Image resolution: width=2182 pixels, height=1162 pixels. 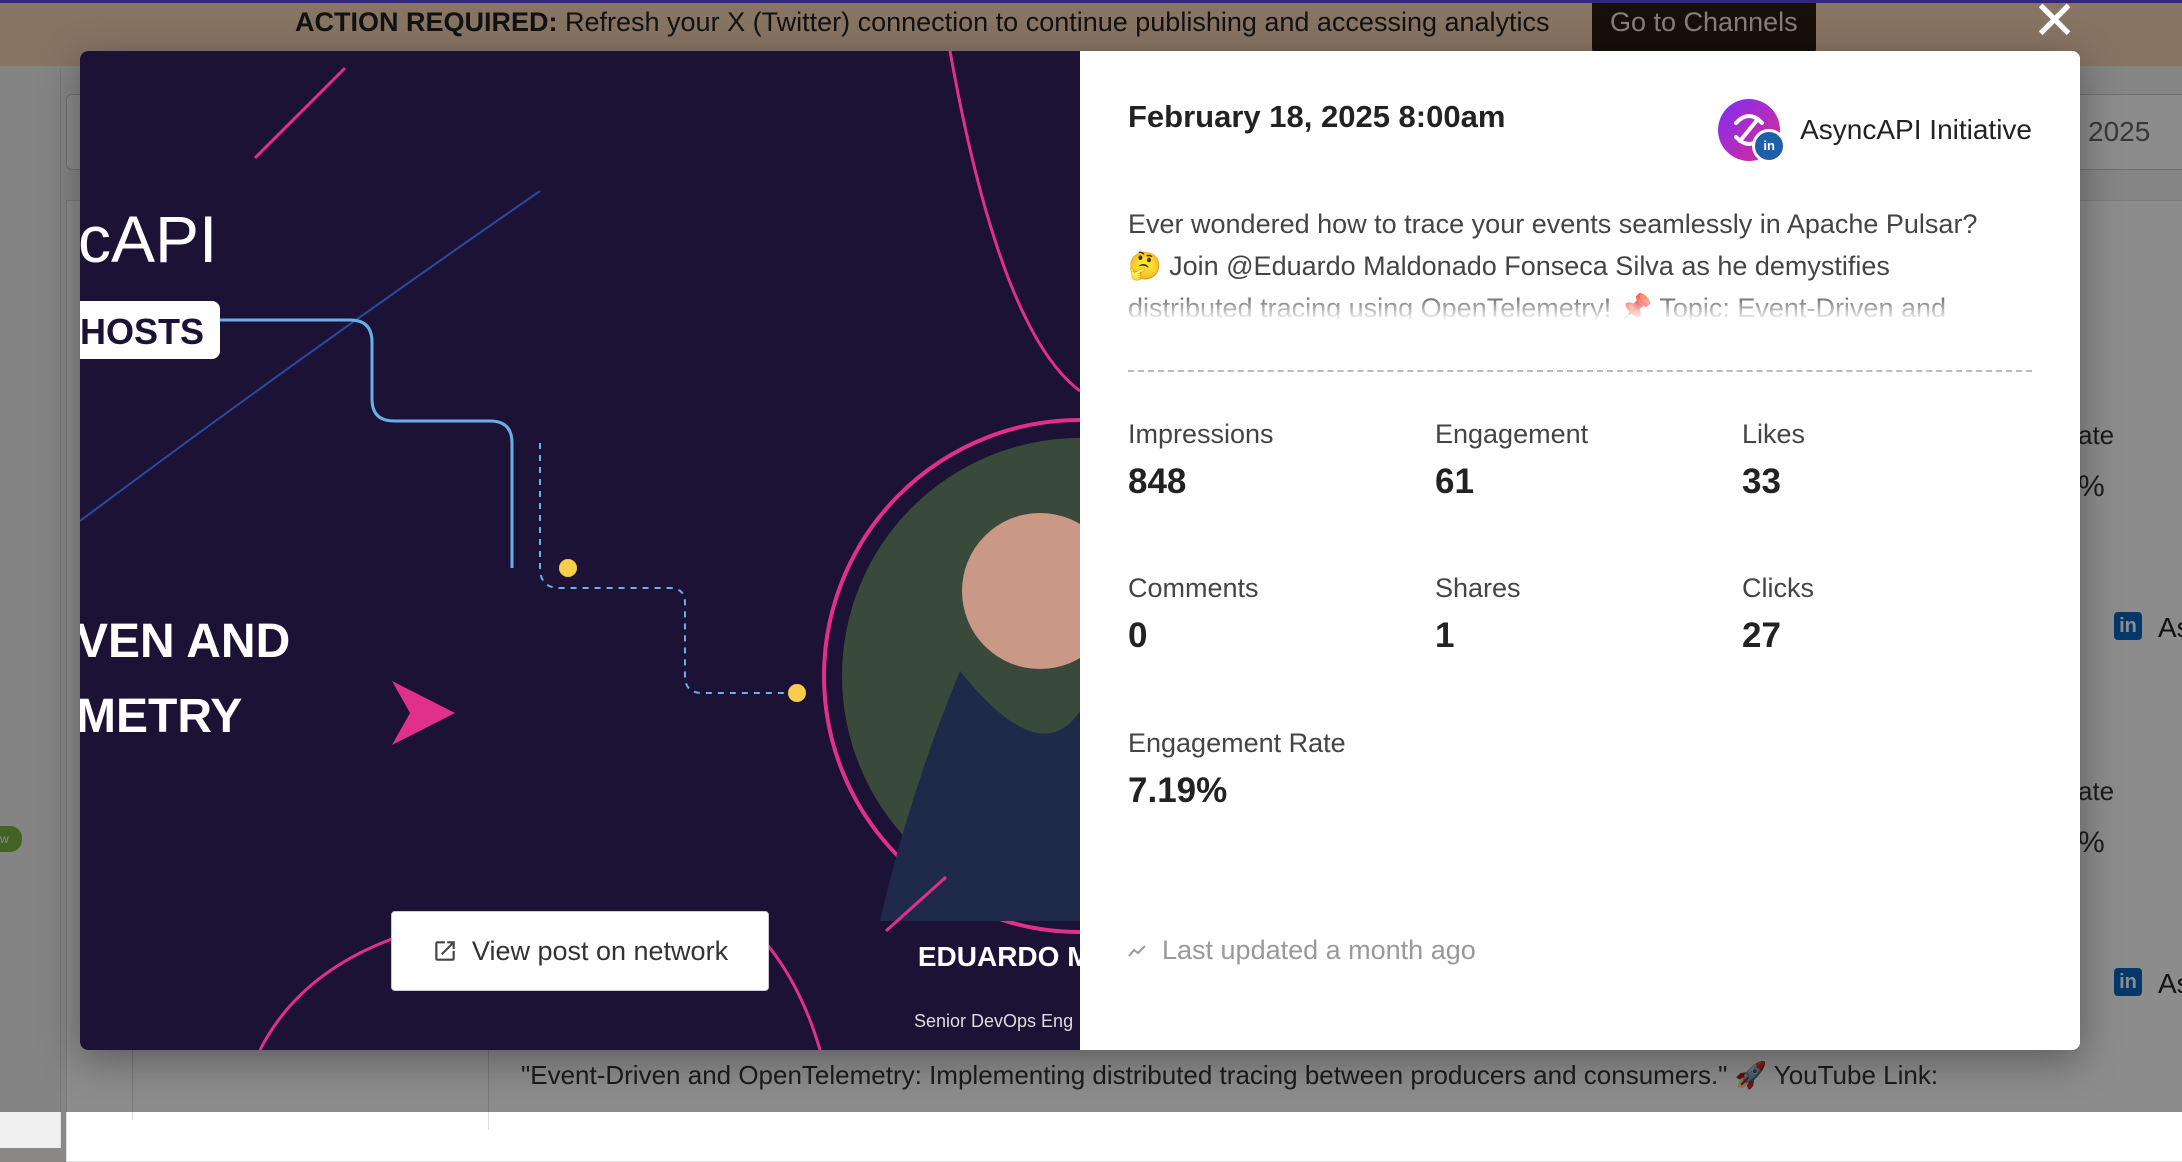 What do you see at coordinates (1193, 588) in the screenshot?
I see `stat-label: Comments` at bounding box center [1193, 588].